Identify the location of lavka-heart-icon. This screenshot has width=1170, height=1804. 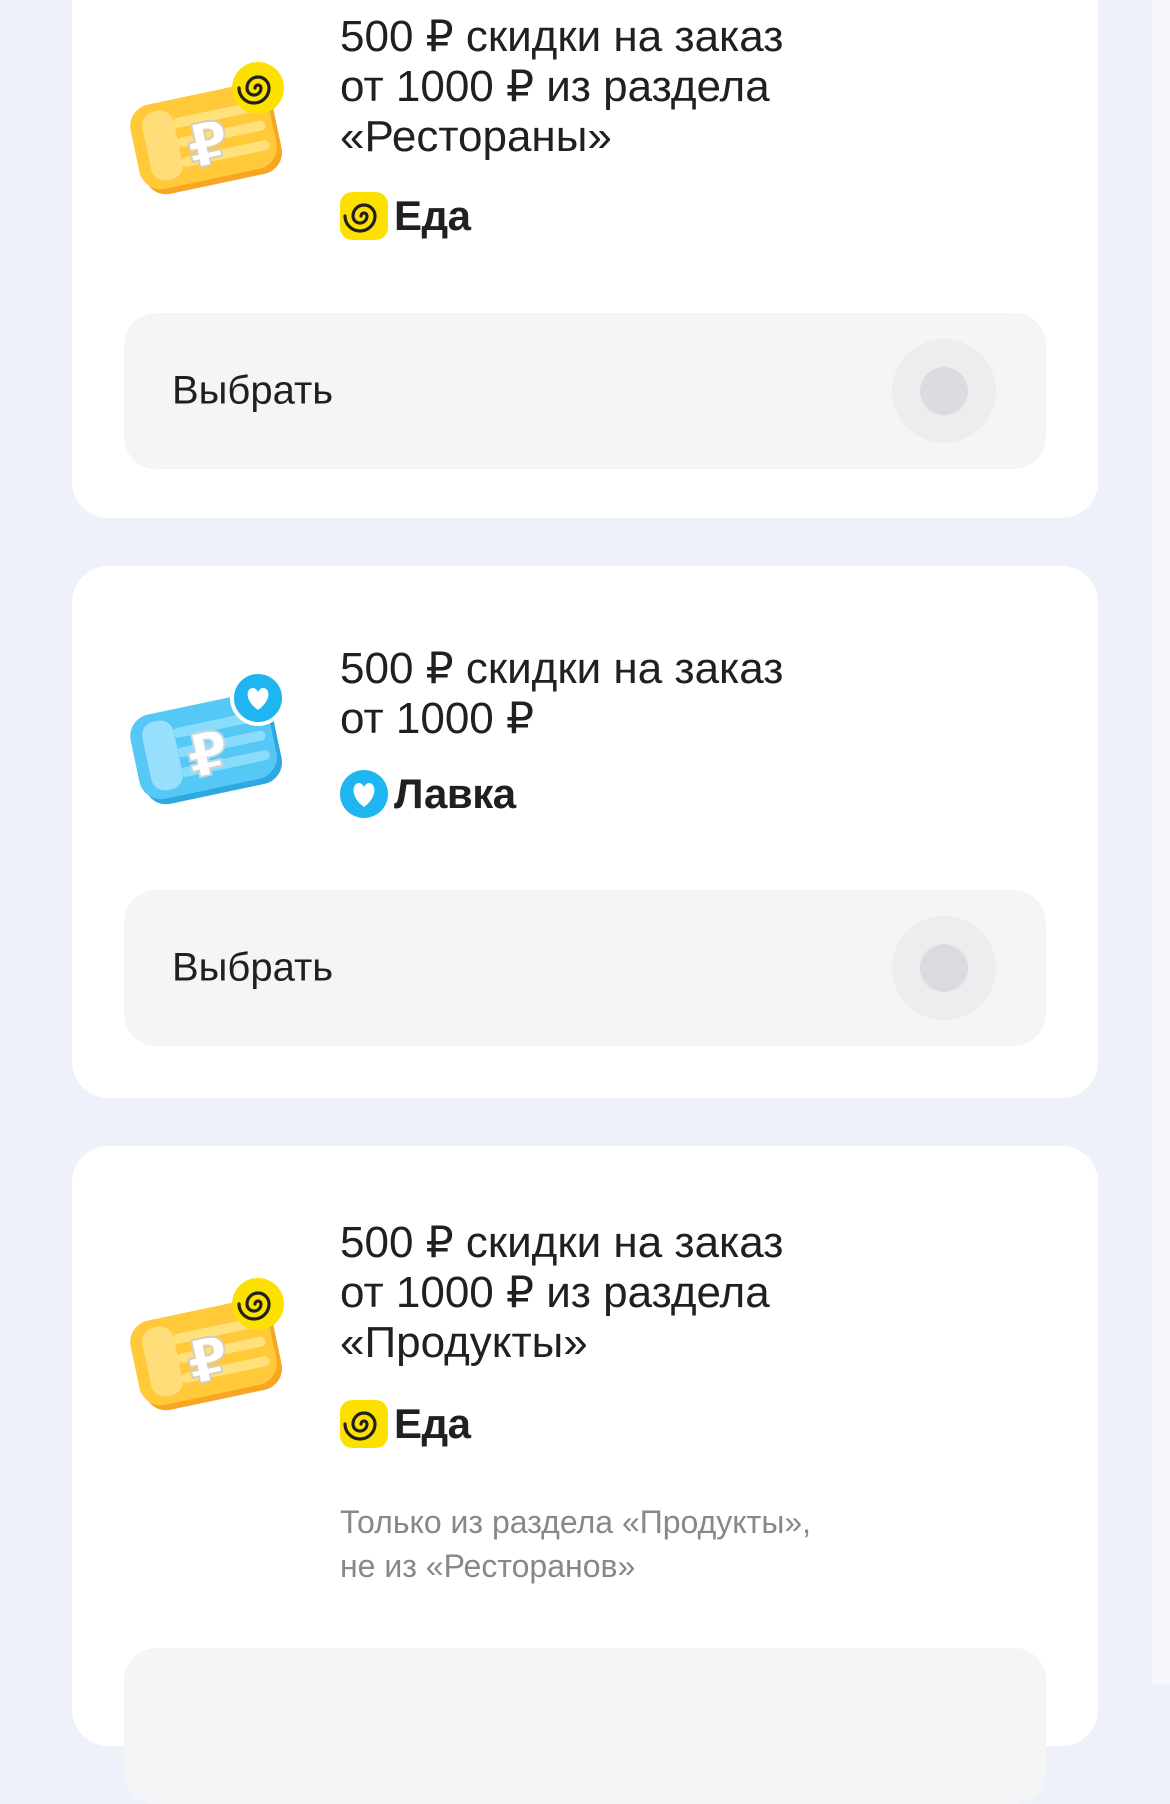
(364, 794).